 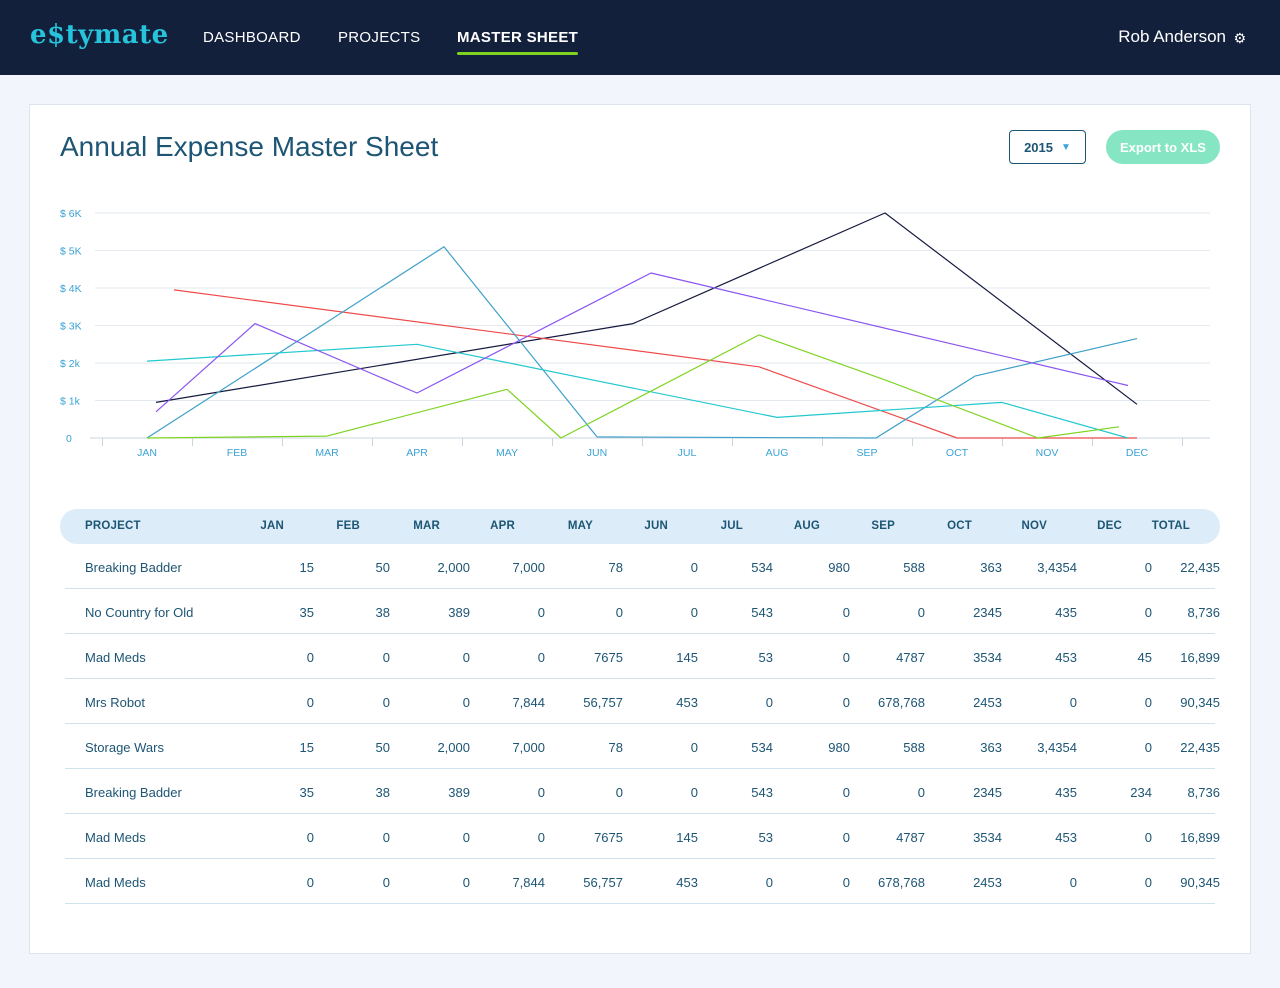 What do you see at coordinates (382, 747) in the screenshot?
I see `cell-feb: 50` at bounding box center [382, 747].